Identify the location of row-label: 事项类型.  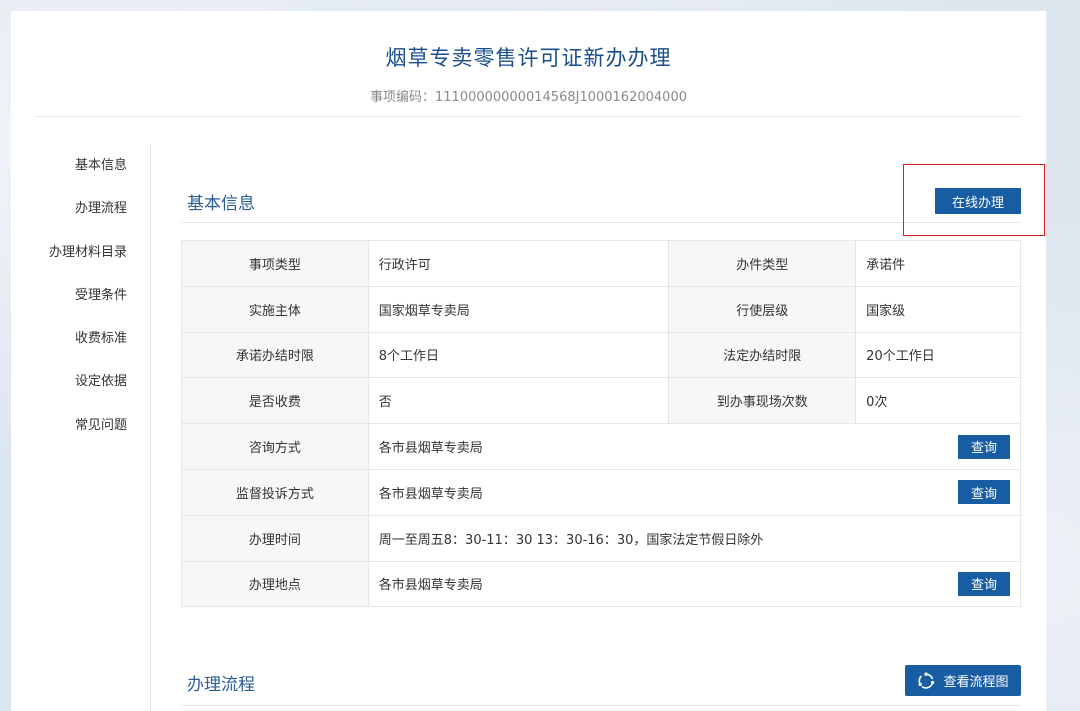
(275, 263).